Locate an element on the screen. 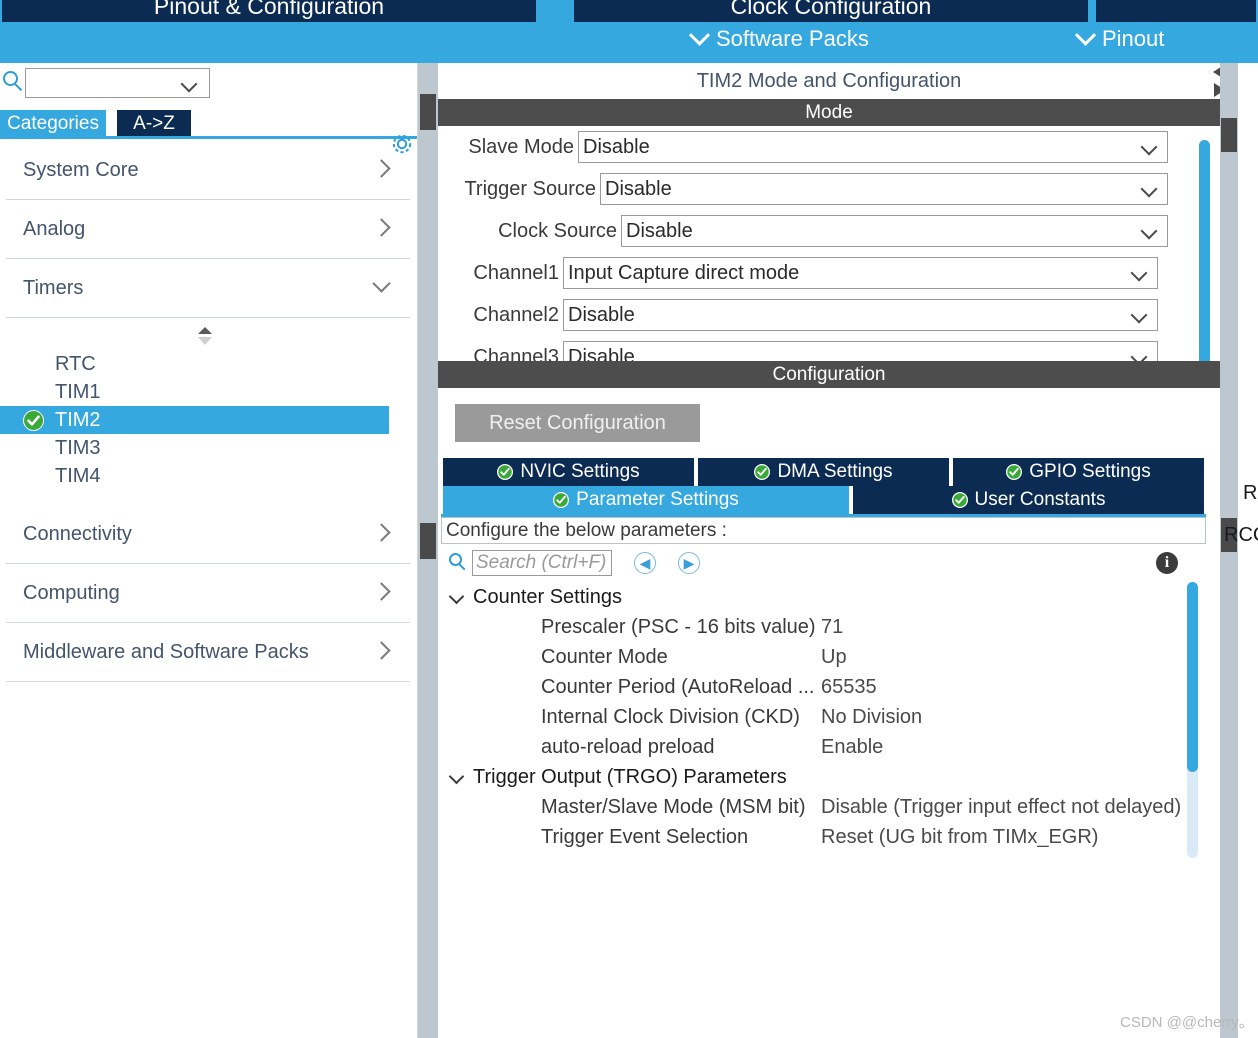 The width and height of the screenshot is (1258, 1038). right-splitter is located at coordinates (1229, 550).